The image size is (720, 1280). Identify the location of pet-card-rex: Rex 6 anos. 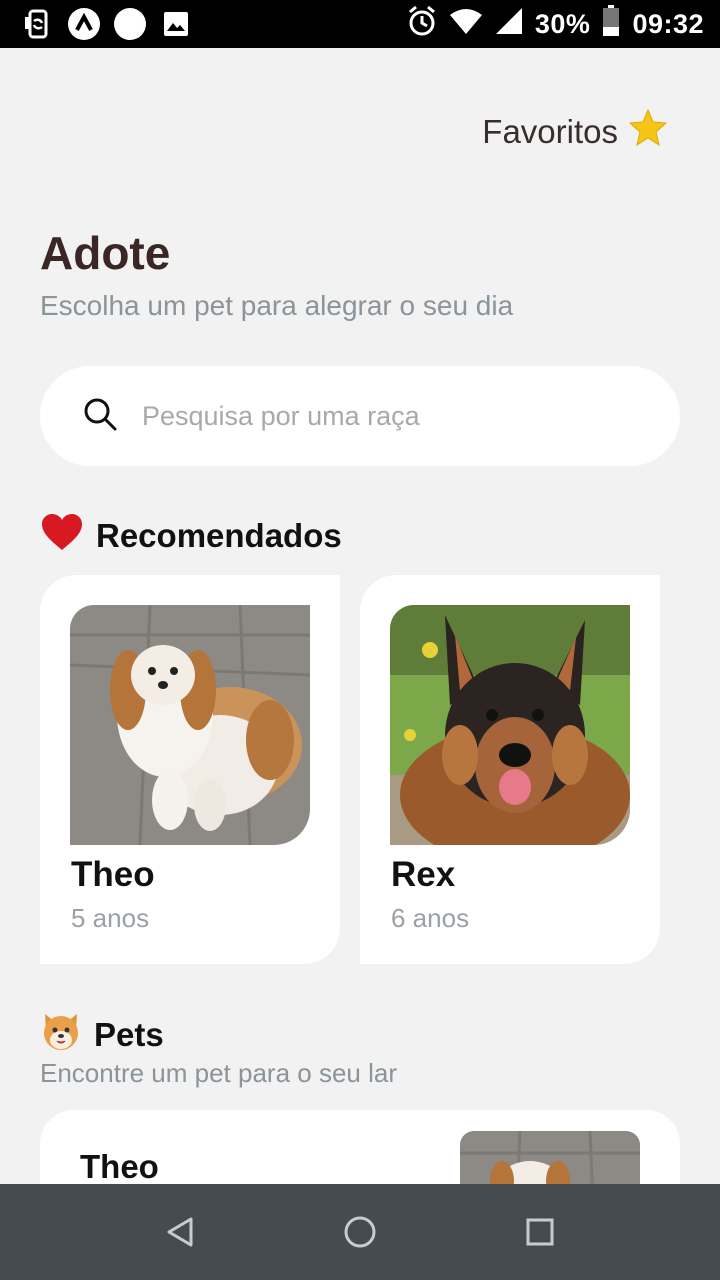
(510, 769).